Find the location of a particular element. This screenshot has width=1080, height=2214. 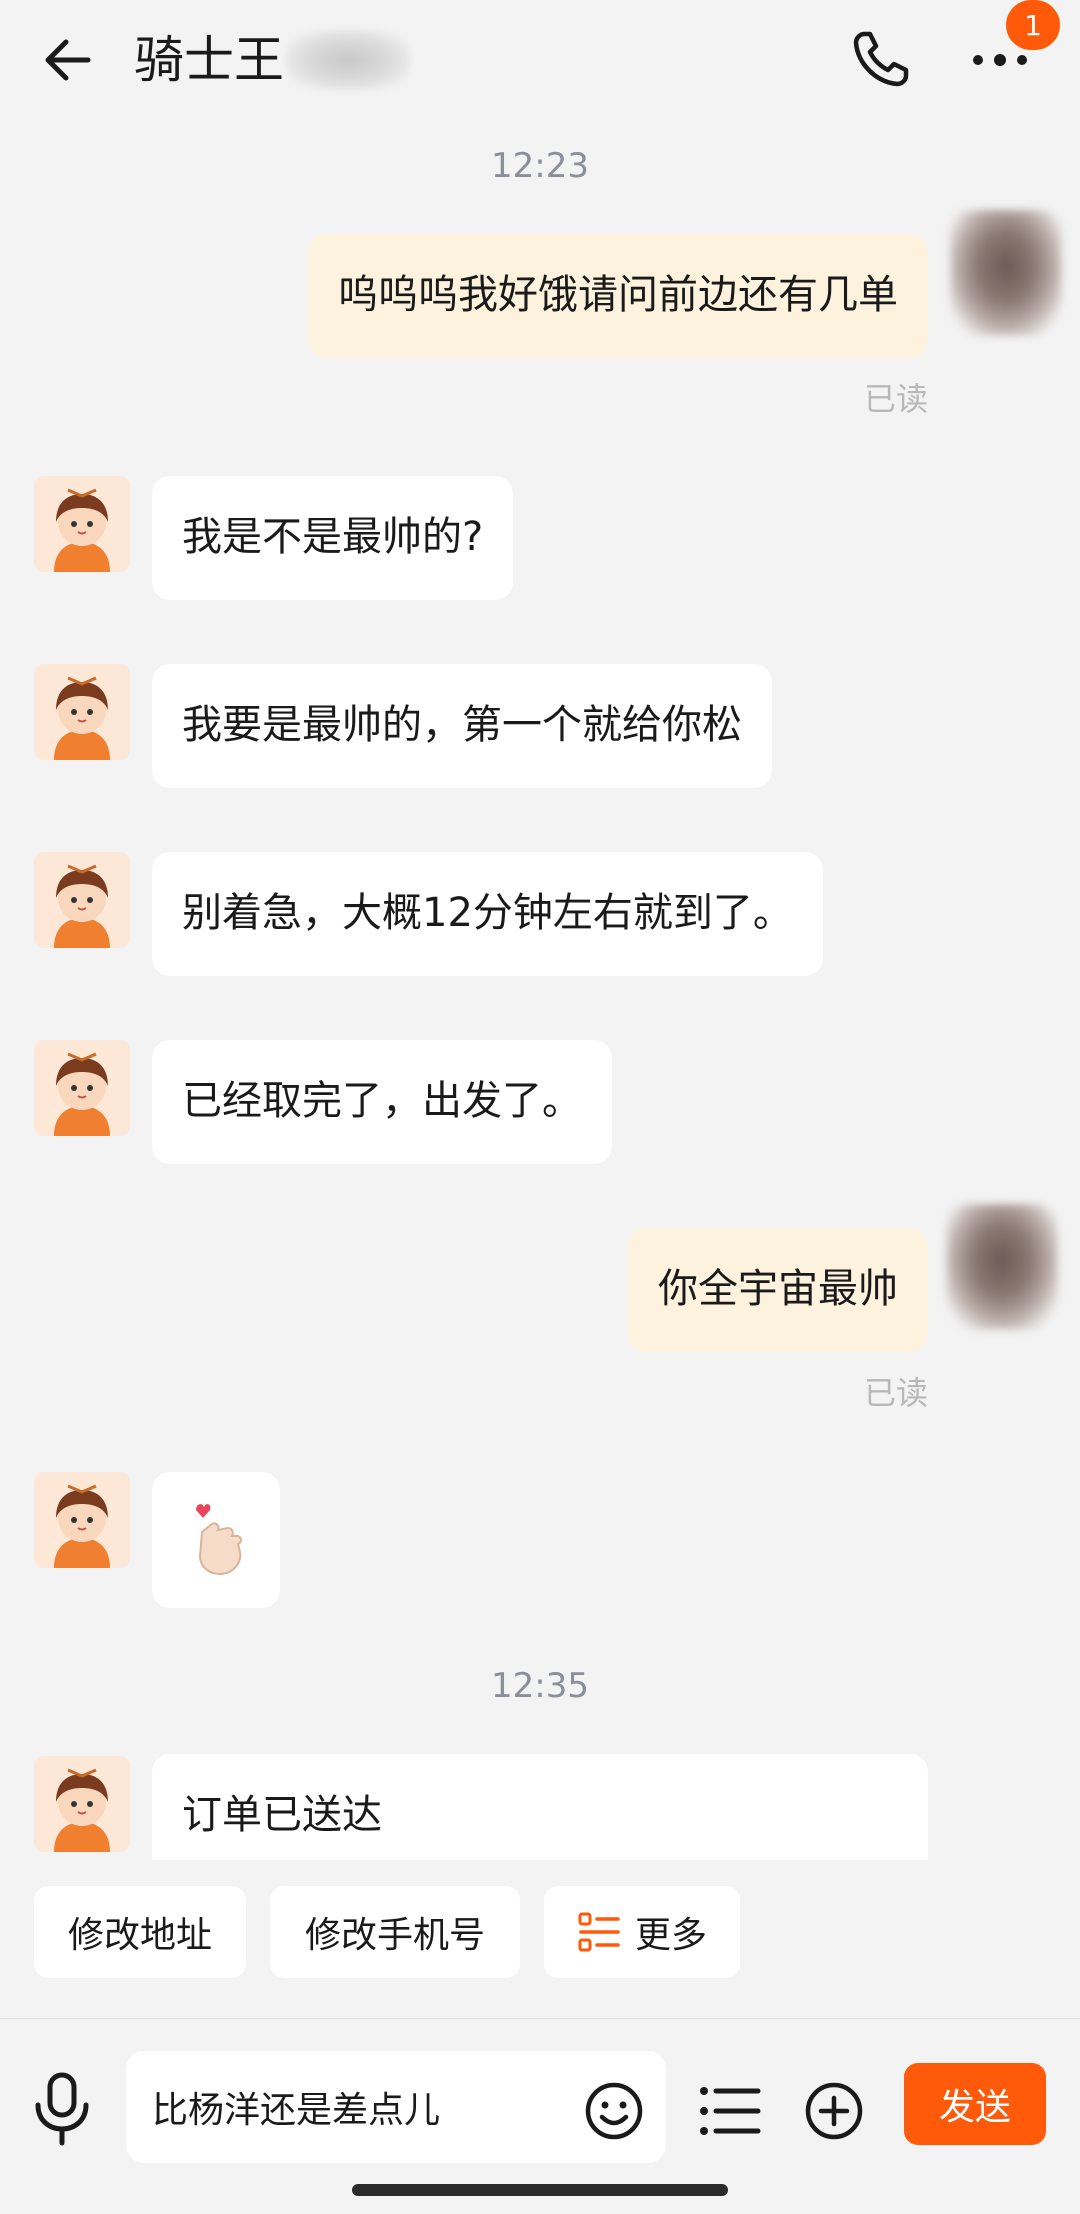

modify-address-button: 修改地址 is located at coordinates (140, 1932).